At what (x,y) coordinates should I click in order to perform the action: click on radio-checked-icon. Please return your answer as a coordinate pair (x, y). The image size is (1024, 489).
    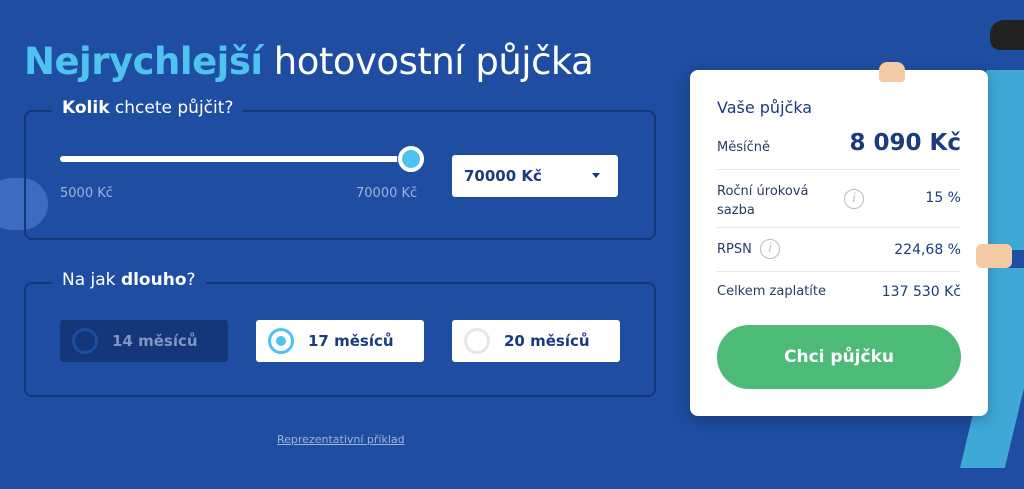
    Looking at the image, I should click on (281, 341).